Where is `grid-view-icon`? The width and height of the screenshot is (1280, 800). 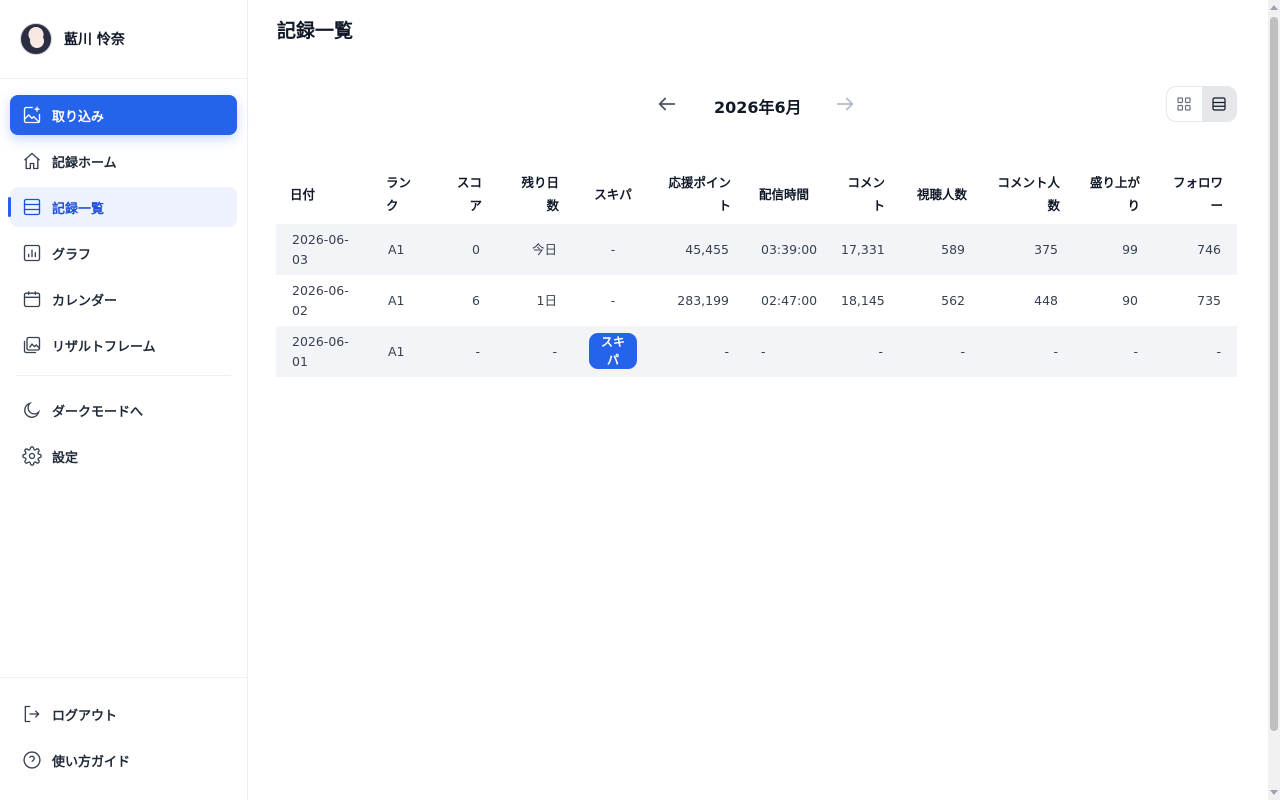 grid-view-icon is located at coordinates (1184, 104).